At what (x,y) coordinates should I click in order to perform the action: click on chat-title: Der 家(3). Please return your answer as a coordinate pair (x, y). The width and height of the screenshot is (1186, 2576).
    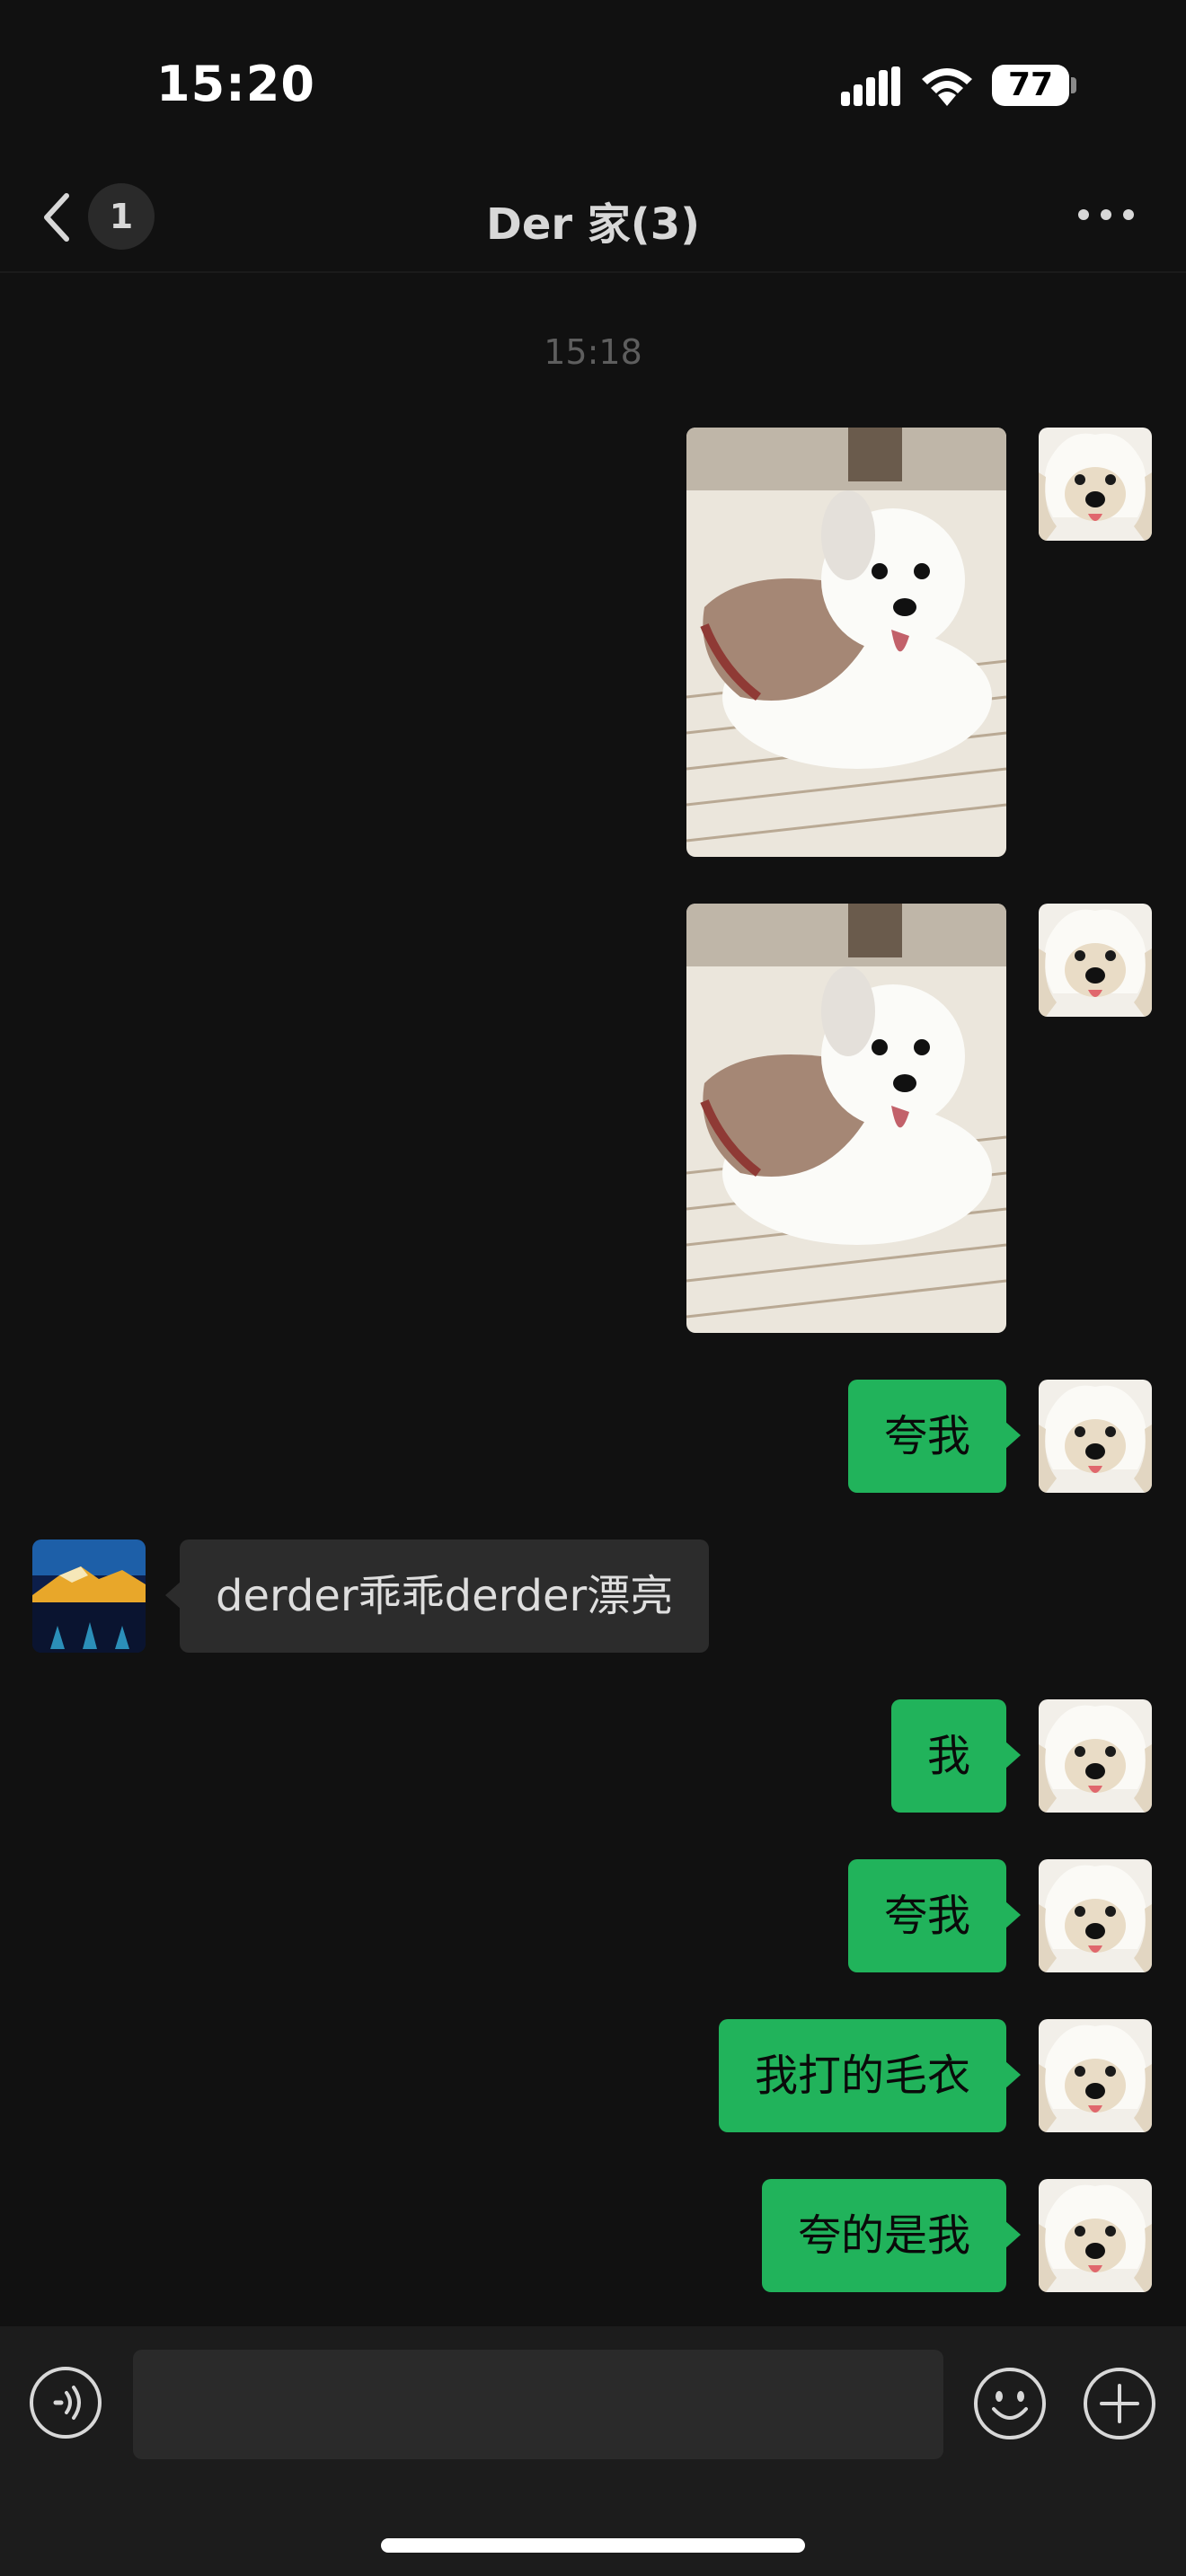
    Looking at the image, I should click on (593, 224).